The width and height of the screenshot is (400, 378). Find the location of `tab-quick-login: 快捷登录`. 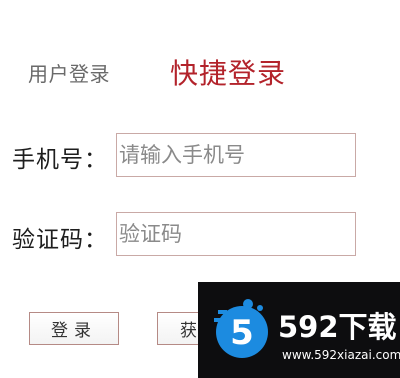

tab-quick-login: 快捷登录 is located at coordinates (228, 72).